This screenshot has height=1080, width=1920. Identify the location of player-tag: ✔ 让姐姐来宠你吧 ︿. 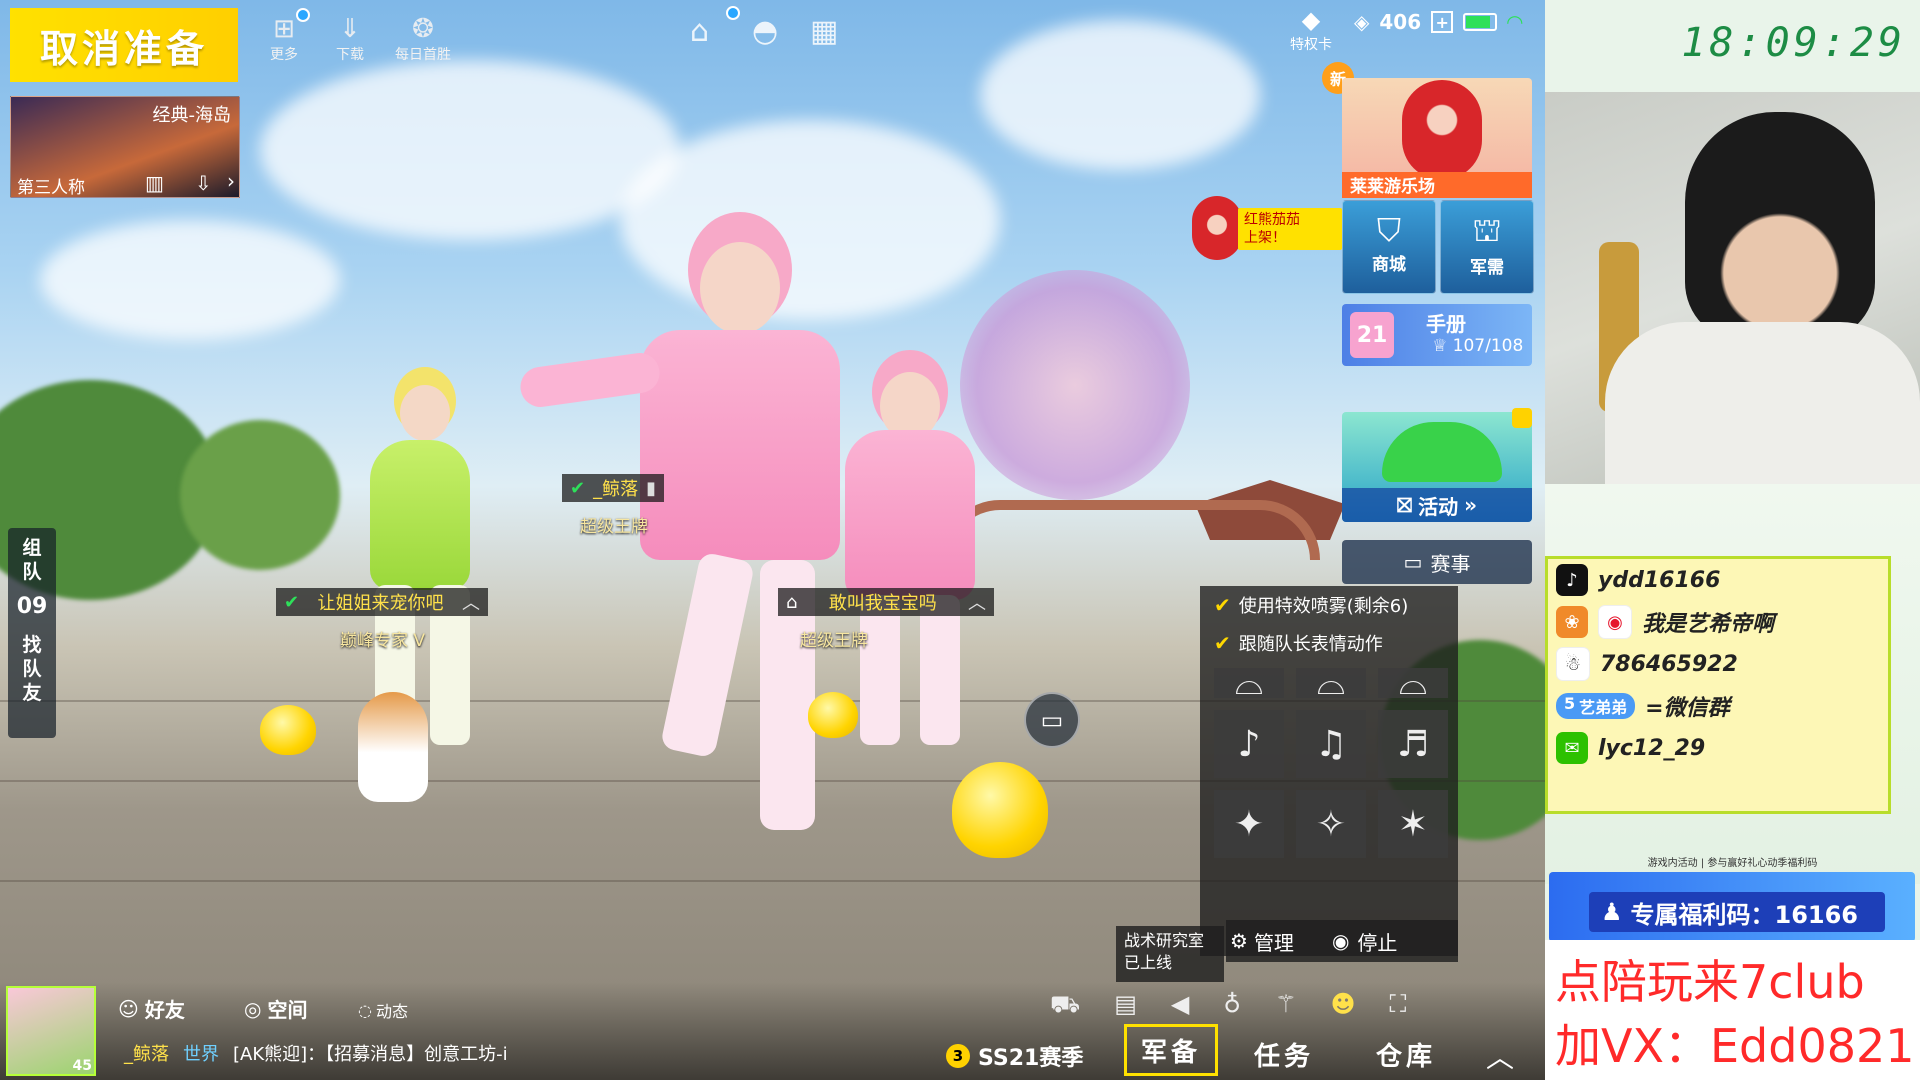
(382, 602).